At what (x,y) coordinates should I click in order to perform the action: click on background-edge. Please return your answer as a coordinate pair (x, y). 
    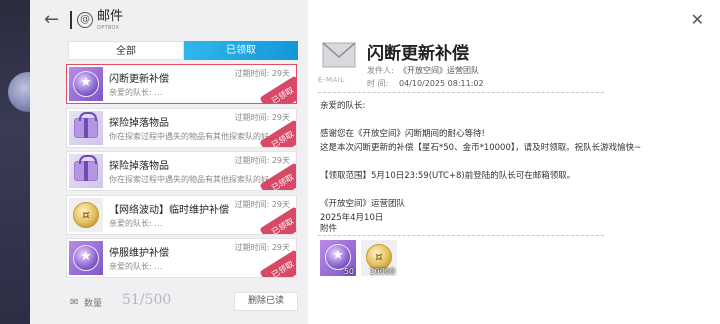
    Looking at the image, I should click on (24, 162).